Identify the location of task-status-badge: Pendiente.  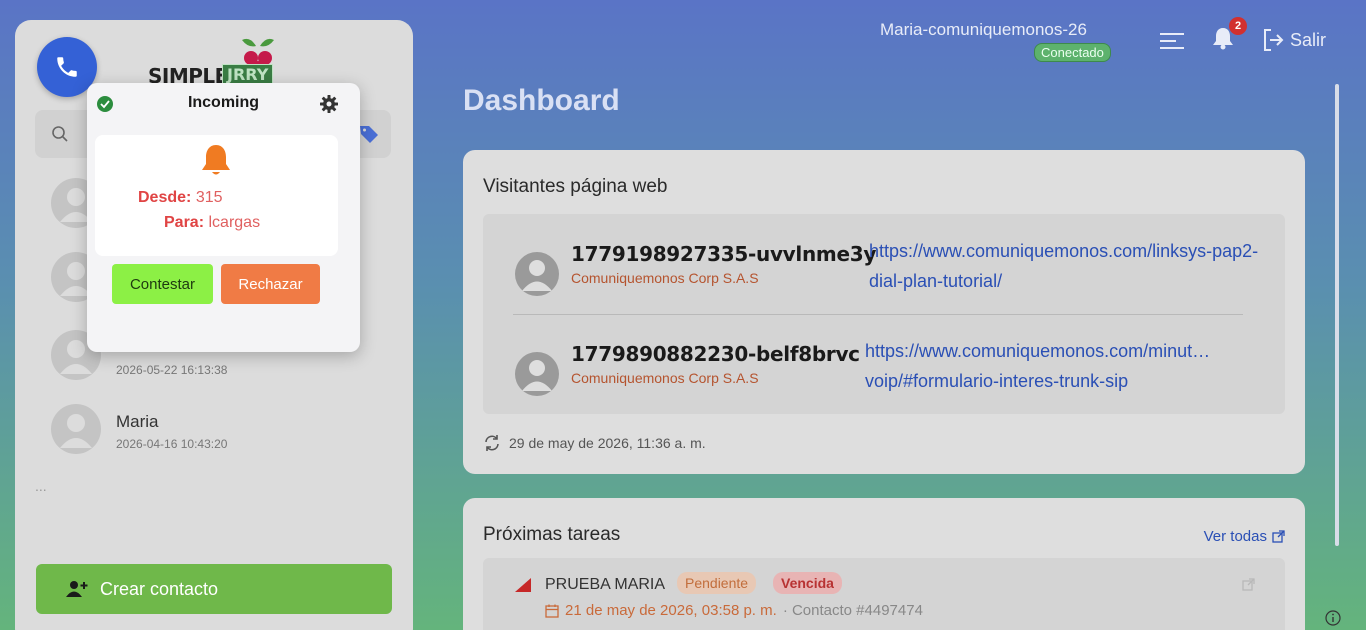
(717, 583).